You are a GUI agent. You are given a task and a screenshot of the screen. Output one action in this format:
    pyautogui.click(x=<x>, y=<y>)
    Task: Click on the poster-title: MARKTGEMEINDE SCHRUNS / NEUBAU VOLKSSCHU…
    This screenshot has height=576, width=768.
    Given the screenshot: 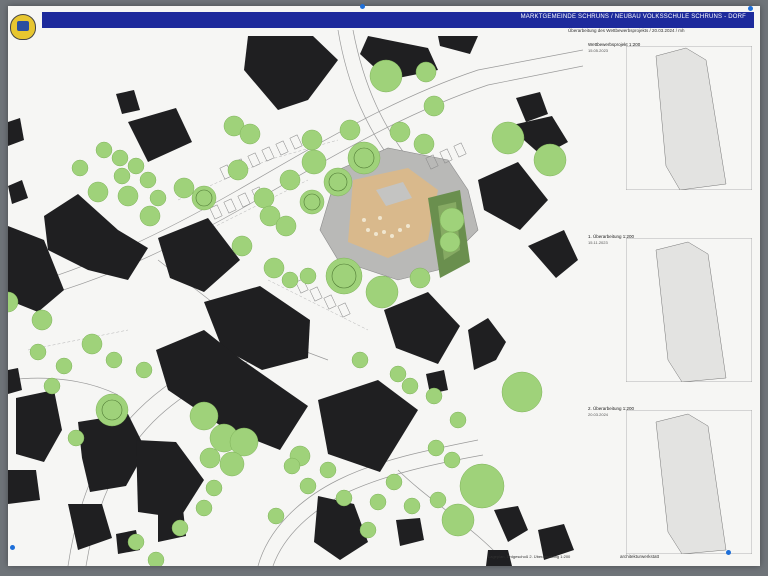 What is the action you would take?
    pyautogui.click(x=633, y=17)
    